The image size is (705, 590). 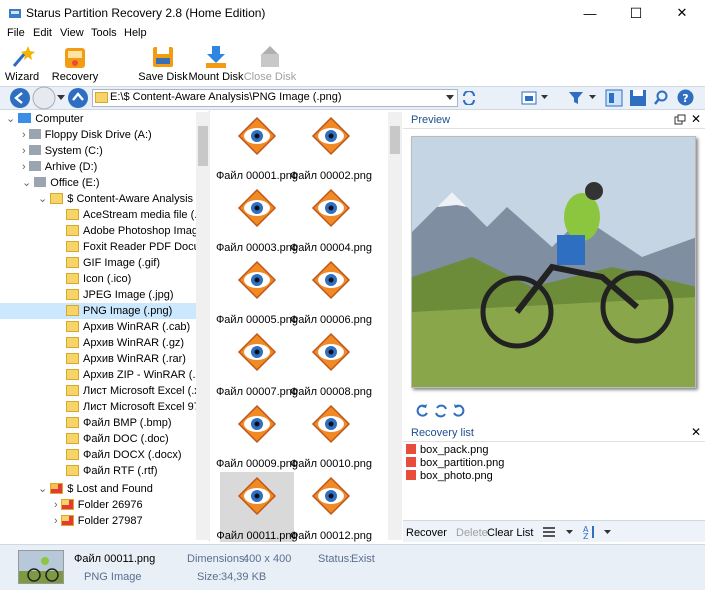 What do you see at coordinates (549, 532) in the screenshot?
I see `list-view-icon` at bounding box center [549, 532].